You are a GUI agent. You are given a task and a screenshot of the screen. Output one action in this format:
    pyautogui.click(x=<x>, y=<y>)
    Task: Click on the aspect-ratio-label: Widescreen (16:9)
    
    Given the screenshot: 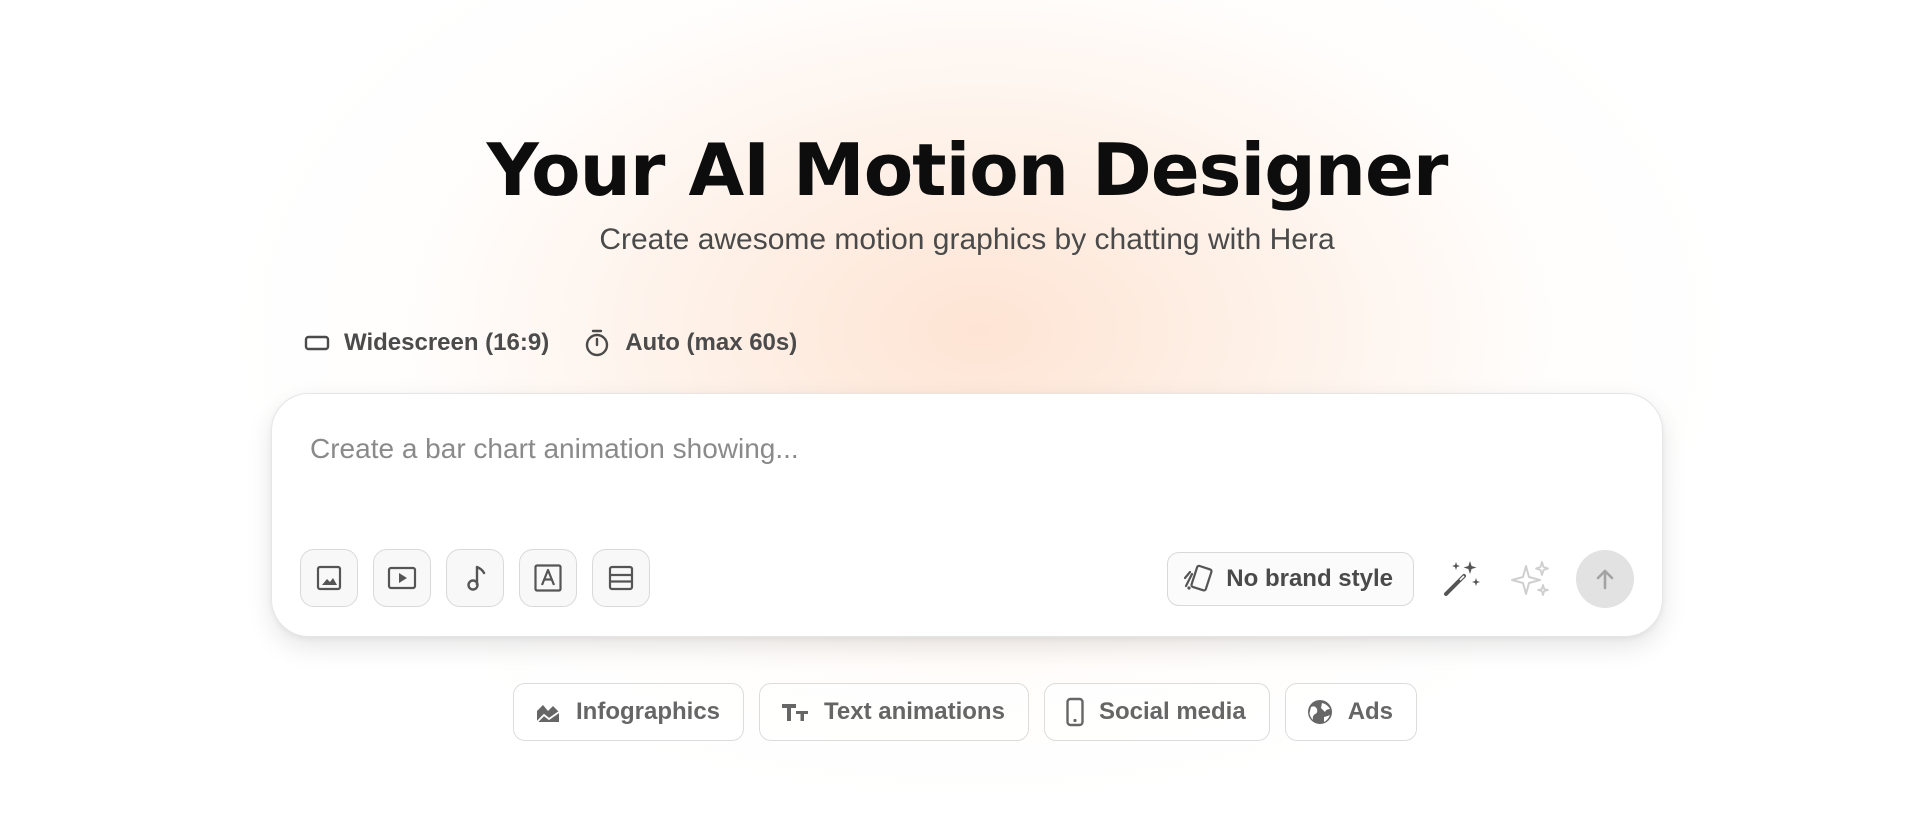 What is the action you would take?
    pyautogui.click(x=447, y=342)
    